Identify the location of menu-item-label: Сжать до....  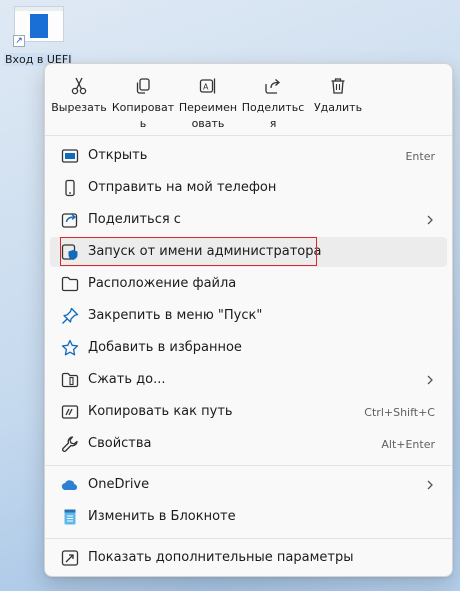
(127, 379).